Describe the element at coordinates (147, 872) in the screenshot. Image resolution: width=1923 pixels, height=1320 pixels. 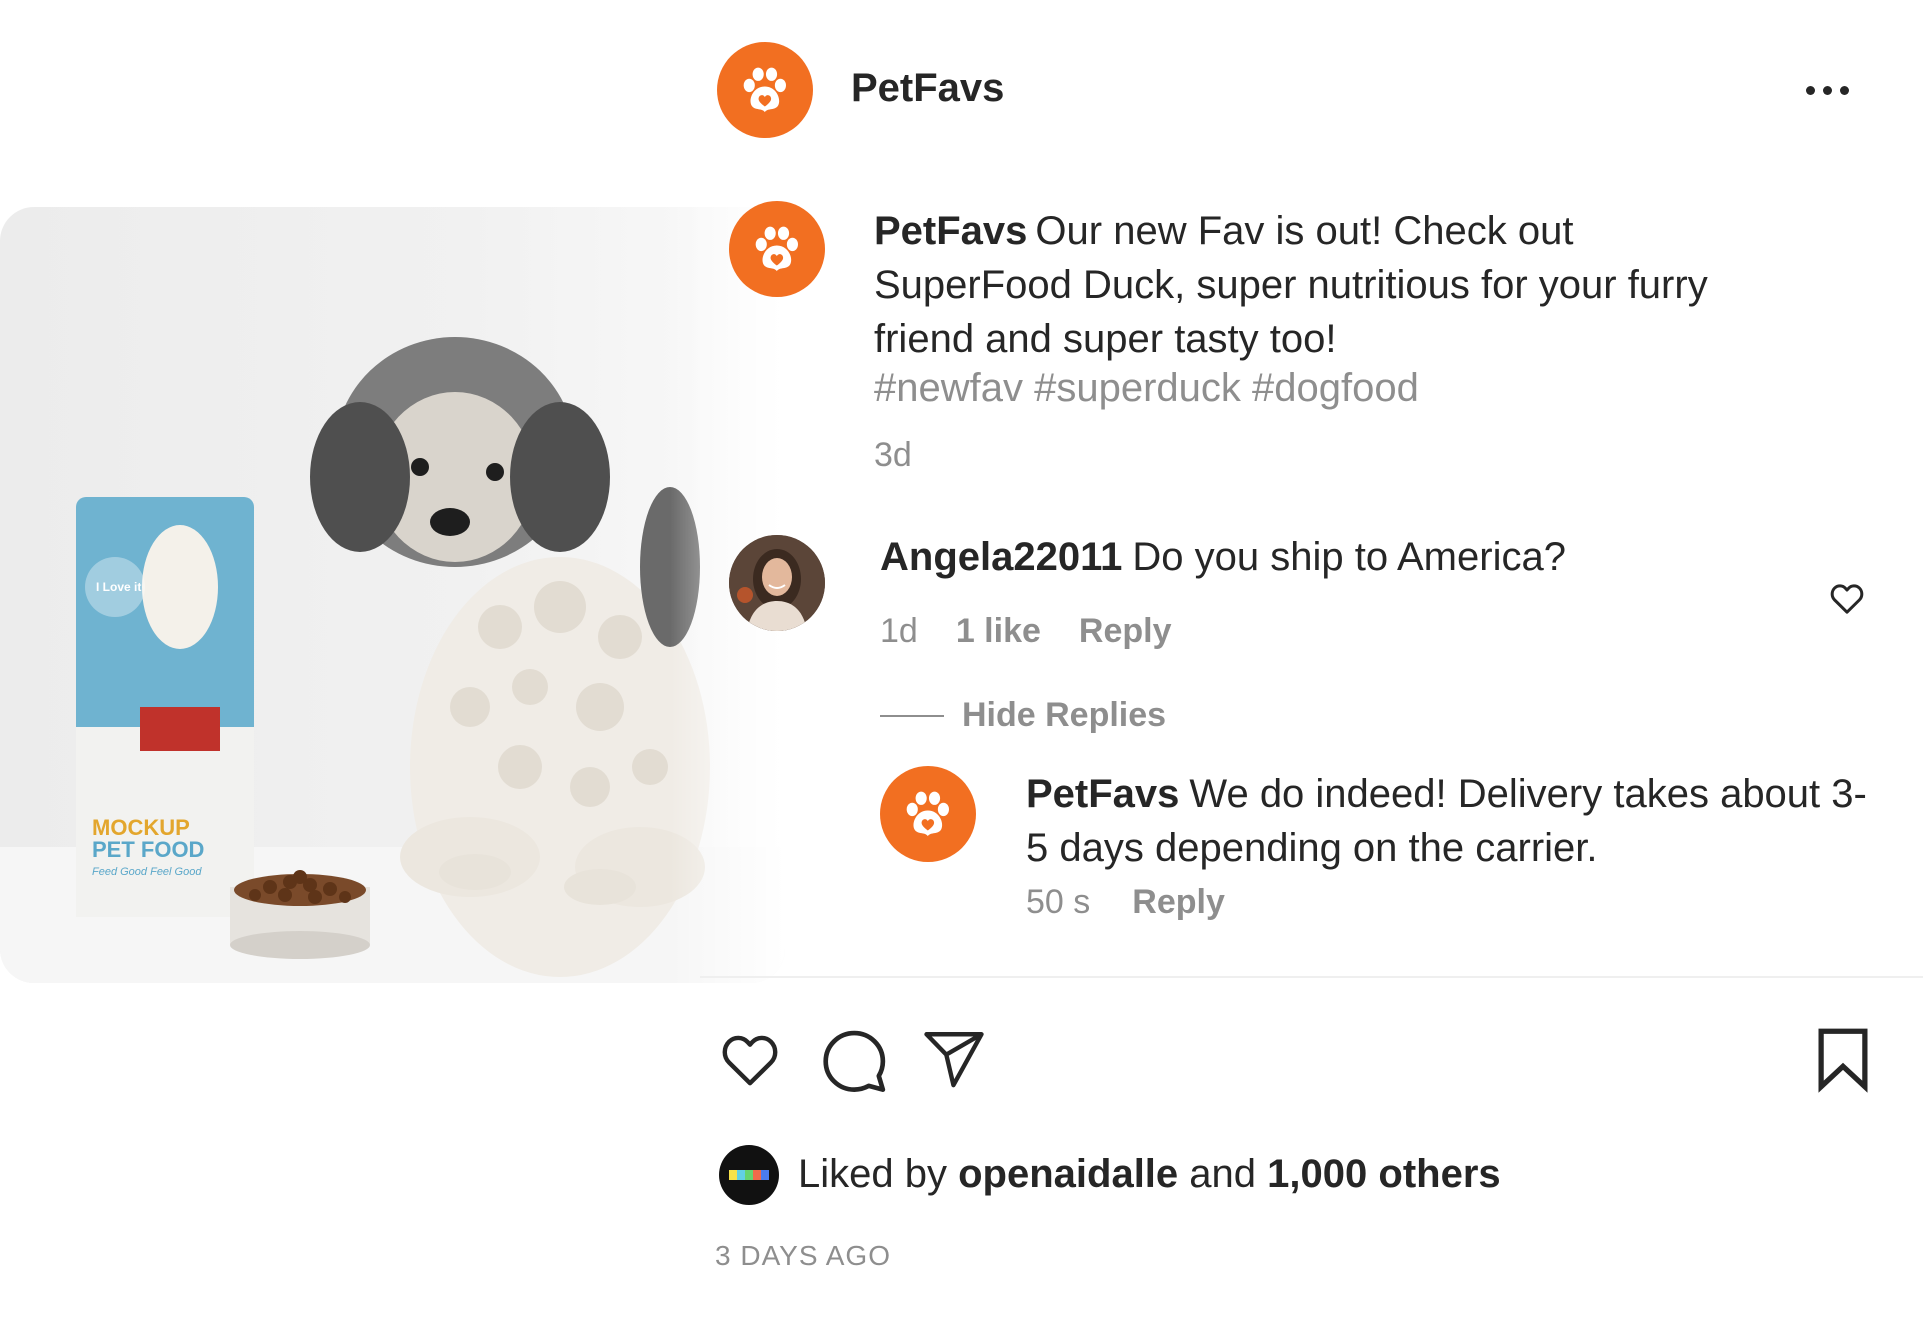
I see `svg-text: Feed Good Feel Good` at that location.